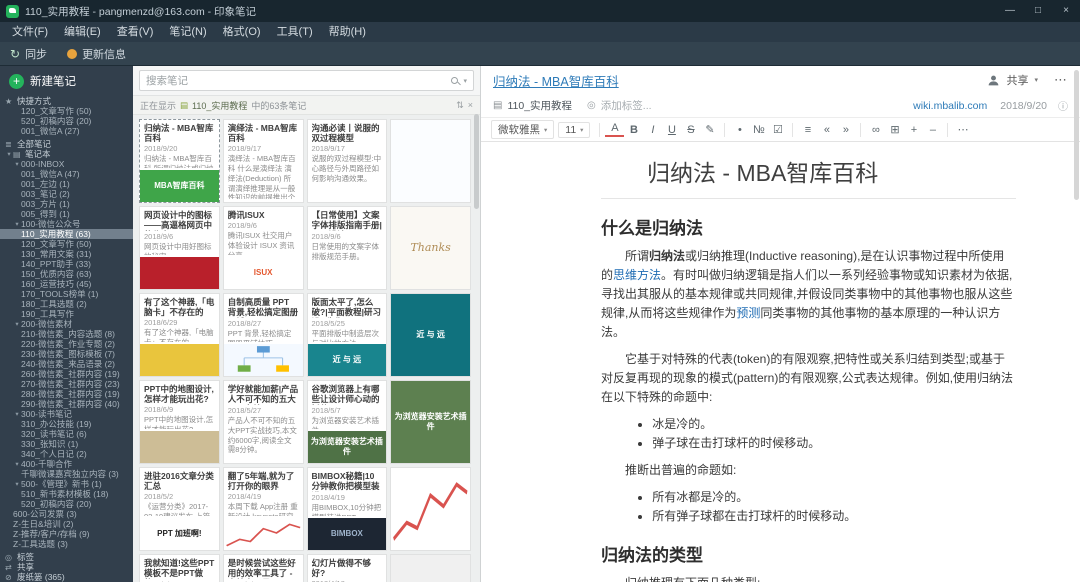 The width and height of the screenshot is (1080, 582). I want to click on sidebar-item: 520_初稿内容 (20), so click(66, 121).